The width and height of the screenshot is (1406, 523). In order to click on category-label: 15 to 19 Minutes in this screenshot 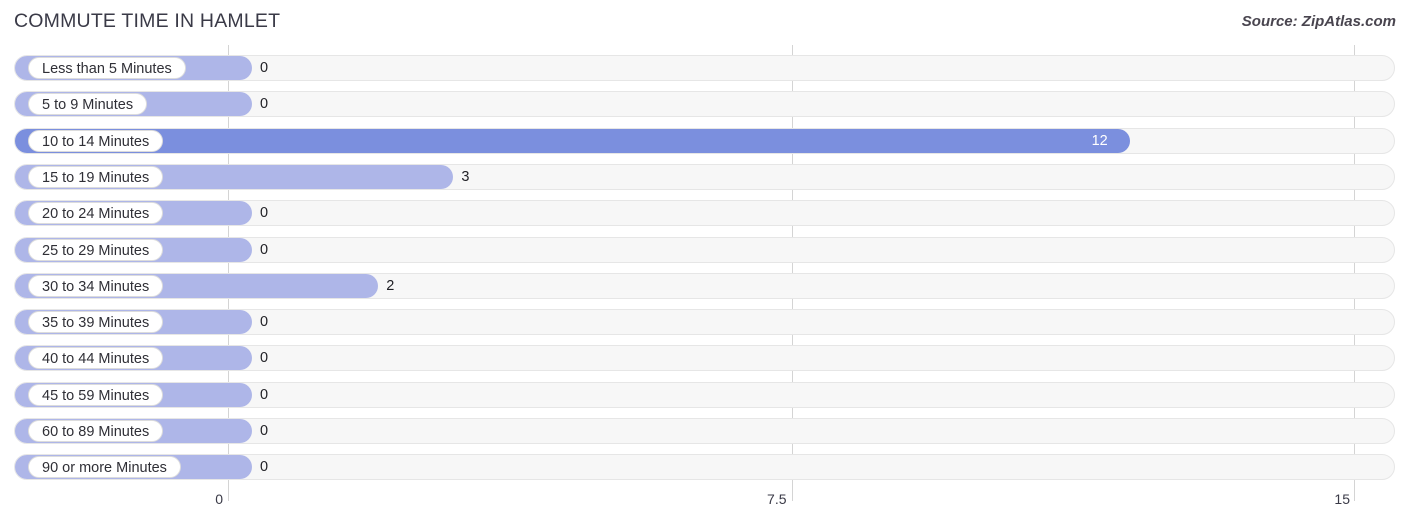, I will do `click(96, 176)`.